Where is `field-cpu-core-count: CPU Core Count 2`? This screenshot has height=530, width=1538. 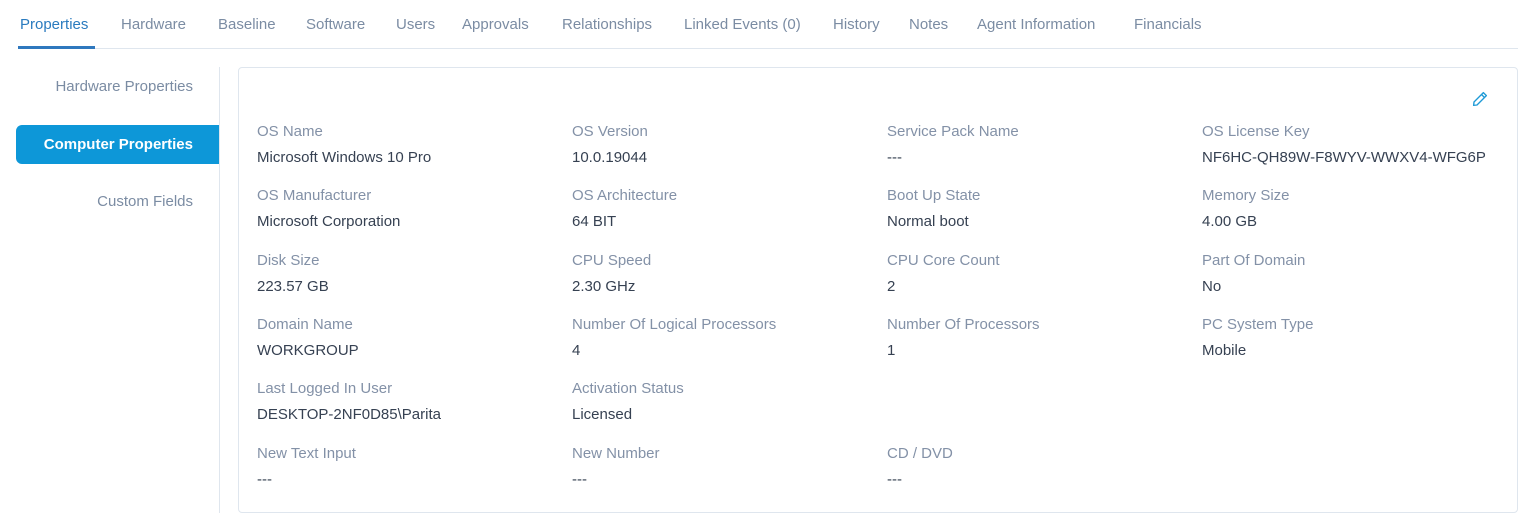
field-cpu-core-count: CPU Core Count 2 is located at coordinates (1037, 273).